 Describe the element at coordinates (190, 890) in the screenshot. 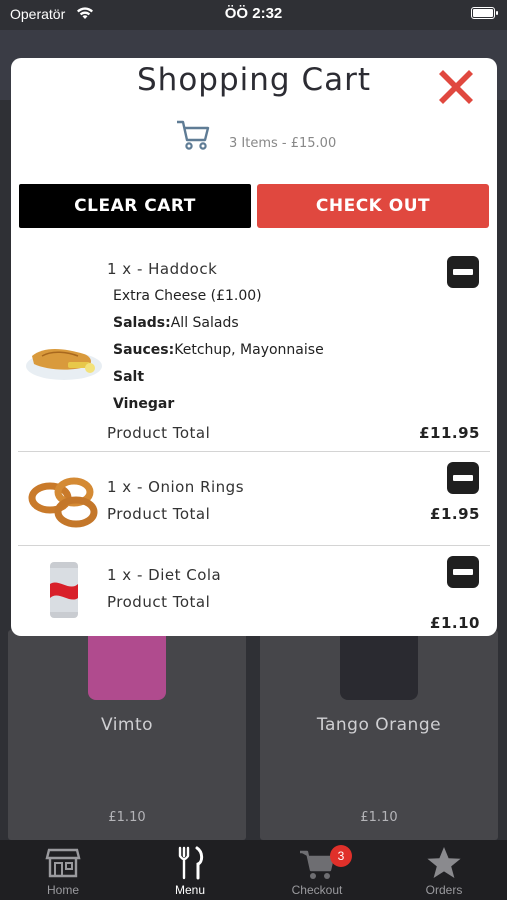

I see `tab-label: Menu` at that location.